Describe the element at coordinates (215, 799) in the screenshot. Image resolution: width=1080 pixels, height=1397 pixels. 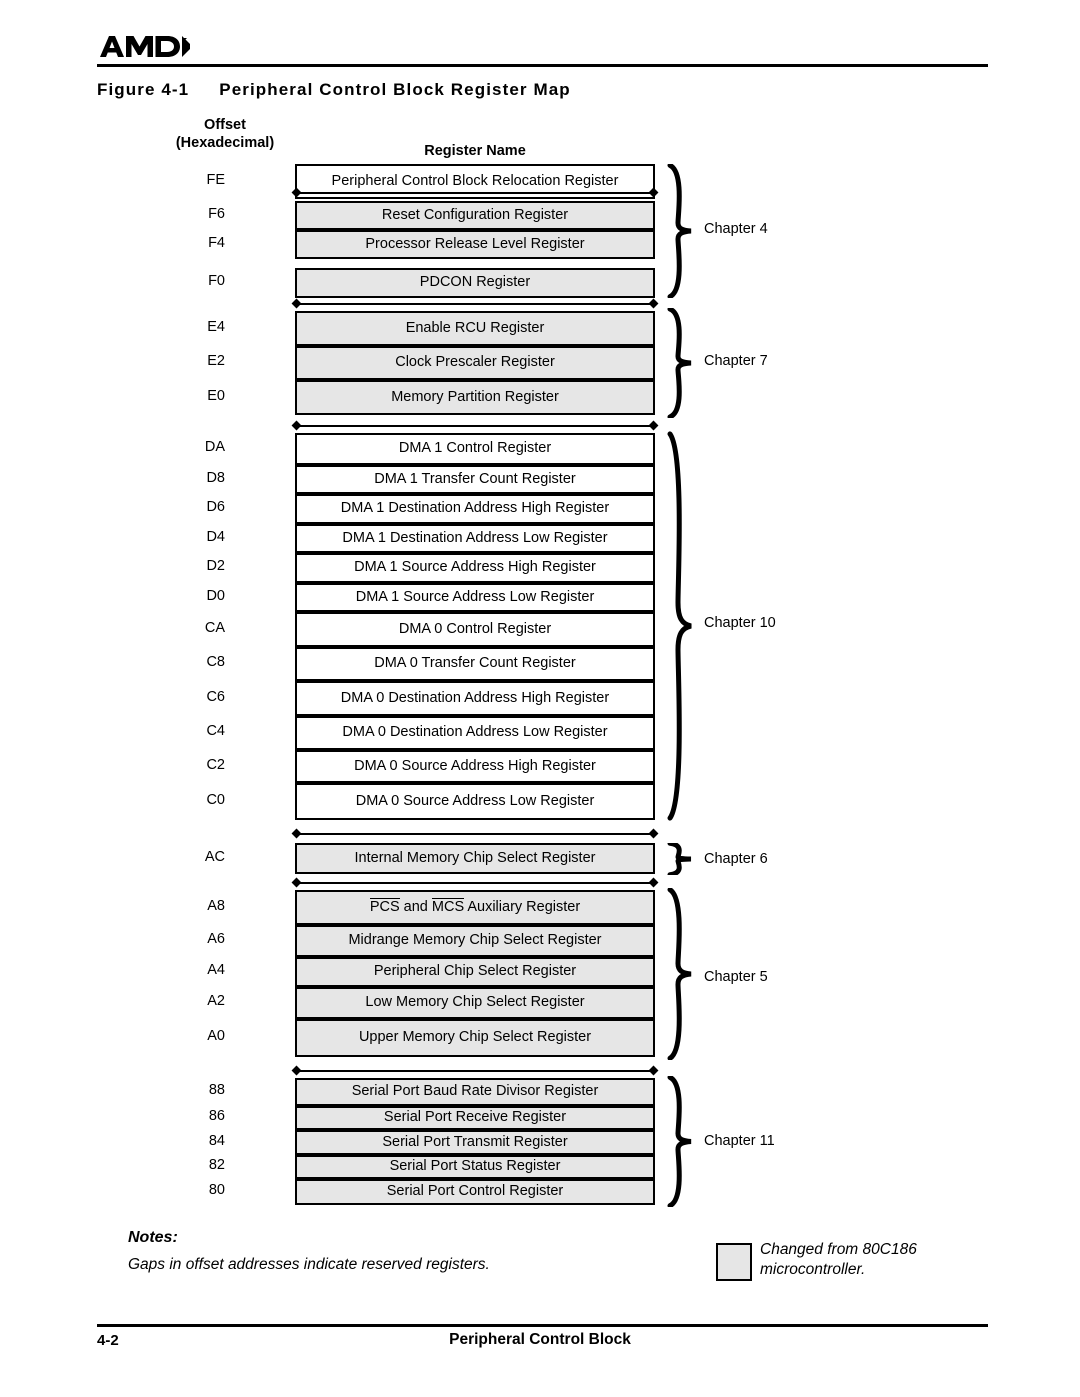
I see `offset-value: C0` at that location.